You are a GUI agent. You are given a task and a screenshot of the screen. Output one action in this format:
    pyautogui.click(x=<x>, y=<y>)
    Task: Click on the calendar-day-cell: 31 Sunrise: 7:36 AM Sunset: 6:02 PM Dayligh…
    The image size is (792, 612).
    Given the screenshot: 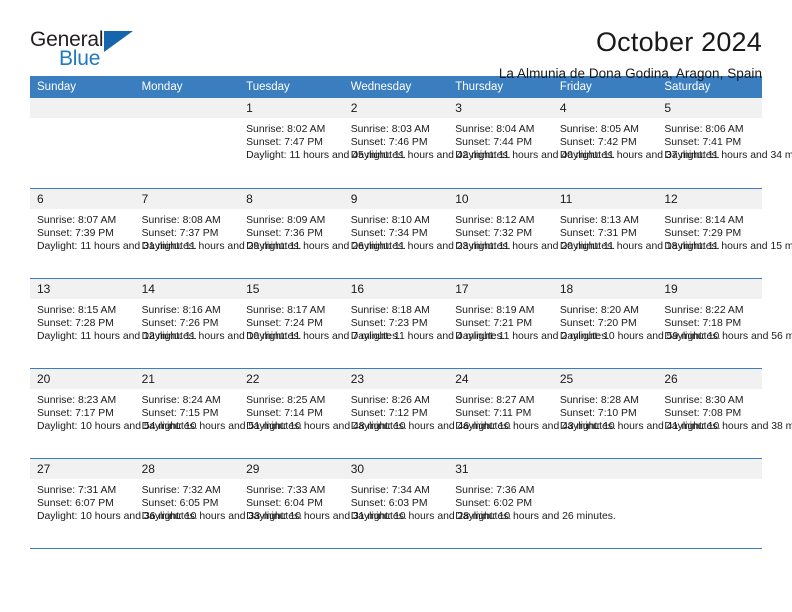 What is the action you would take?
    pyautogui.click(x=532, y=503)
    